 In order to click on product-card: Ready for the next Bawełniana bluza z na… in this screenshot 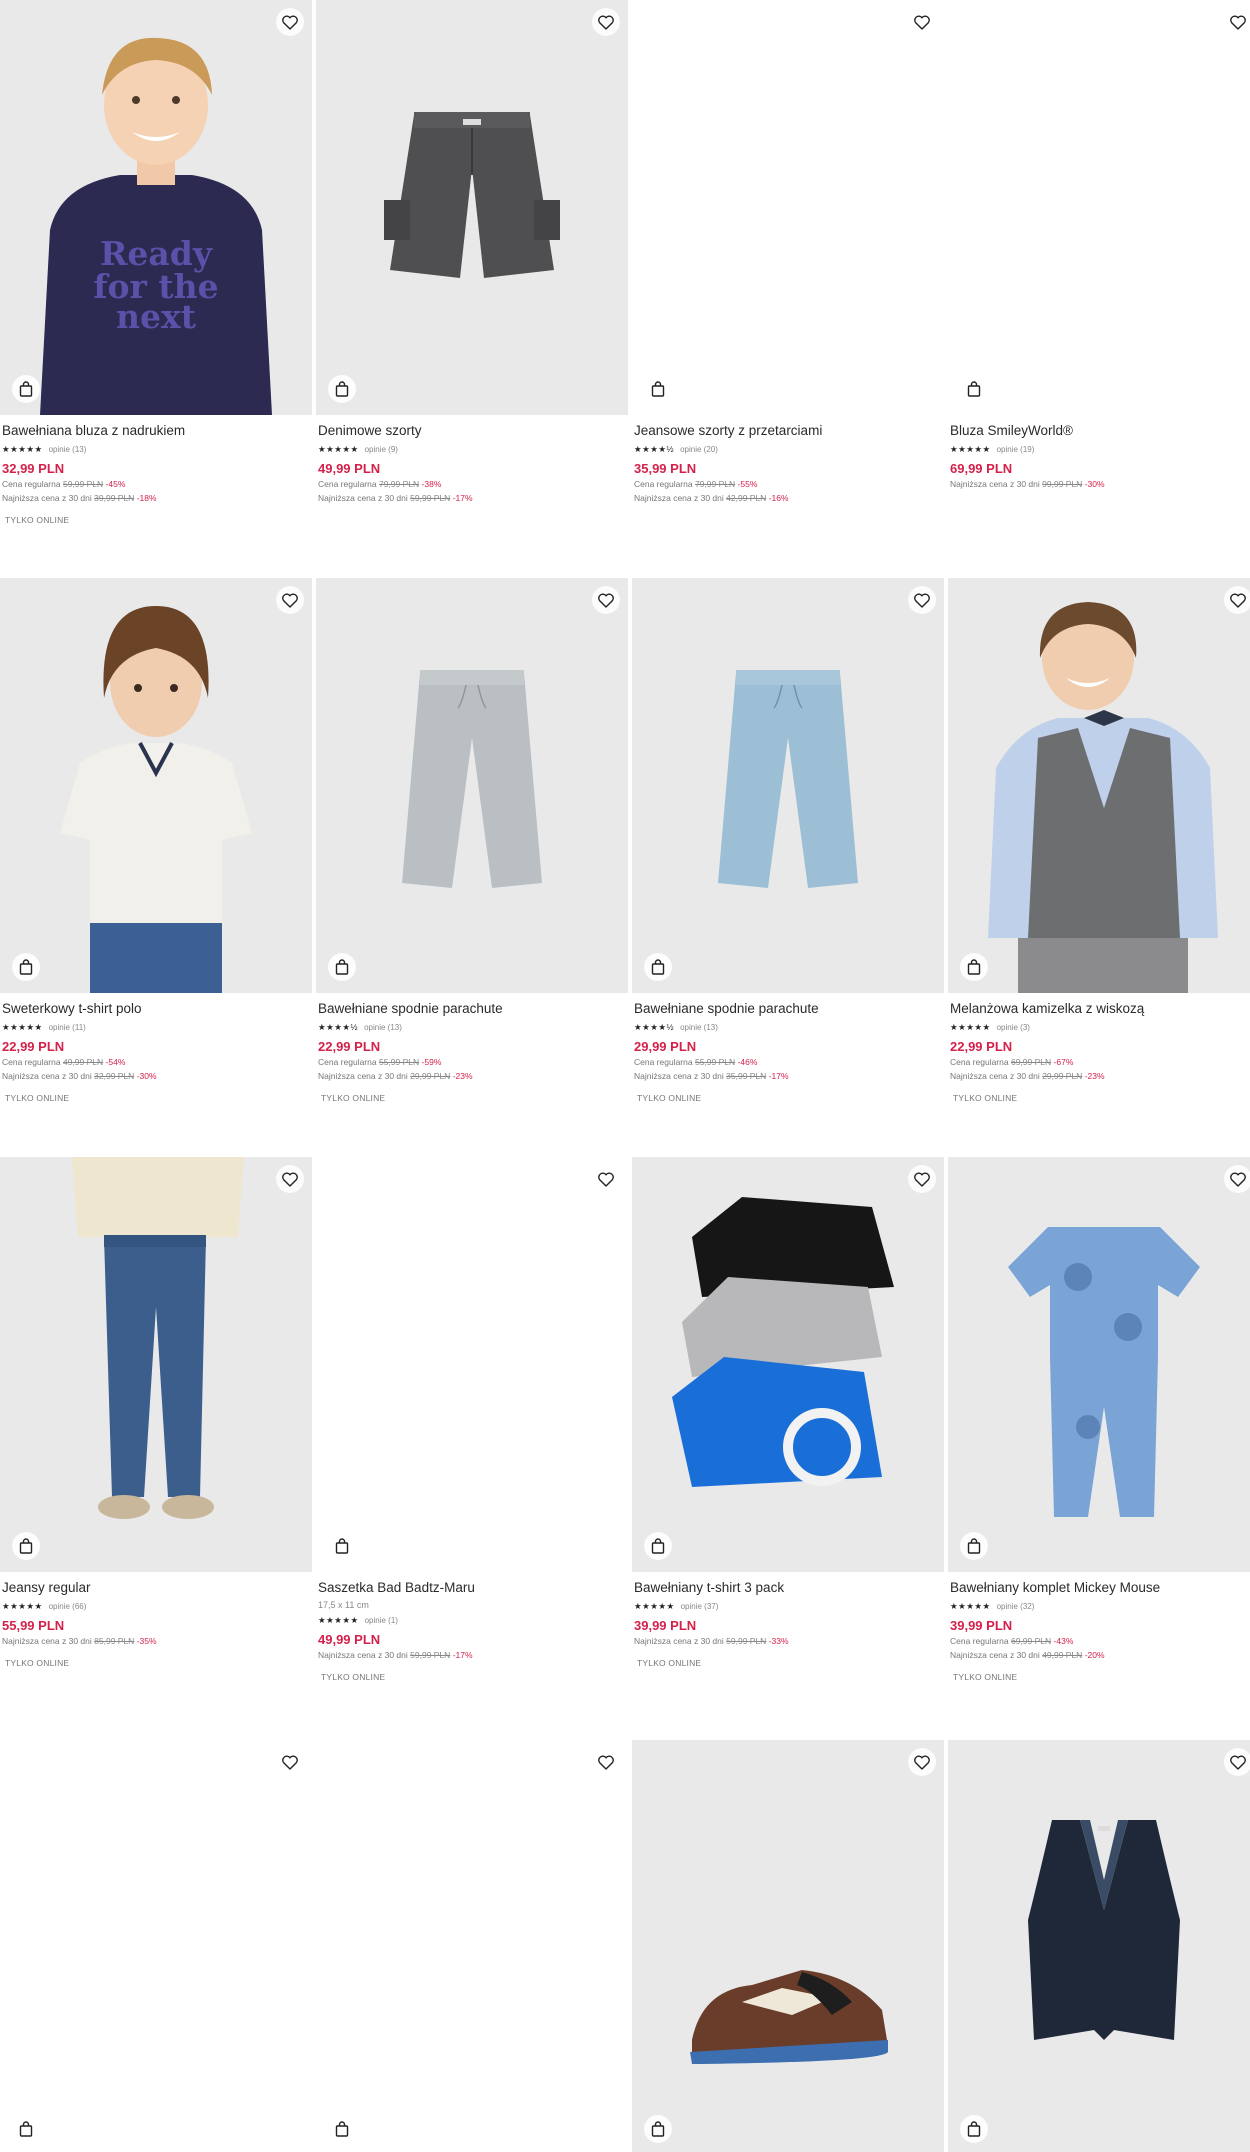, I will do `click(156, 262)`.